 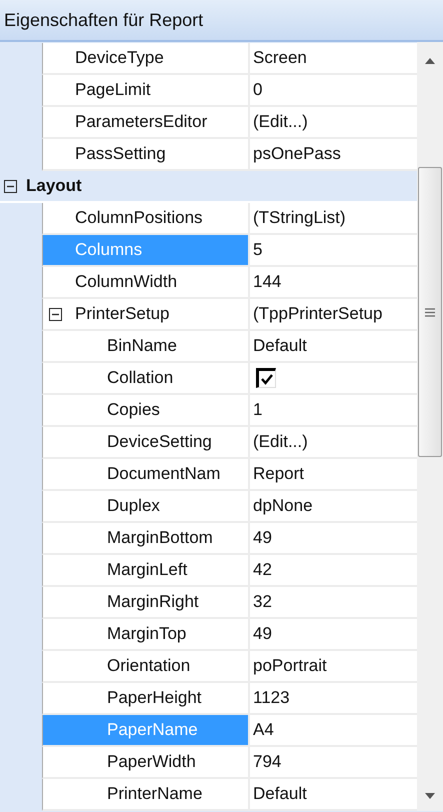 I want to click on property-name: Collation, so click(x=140, y=378).